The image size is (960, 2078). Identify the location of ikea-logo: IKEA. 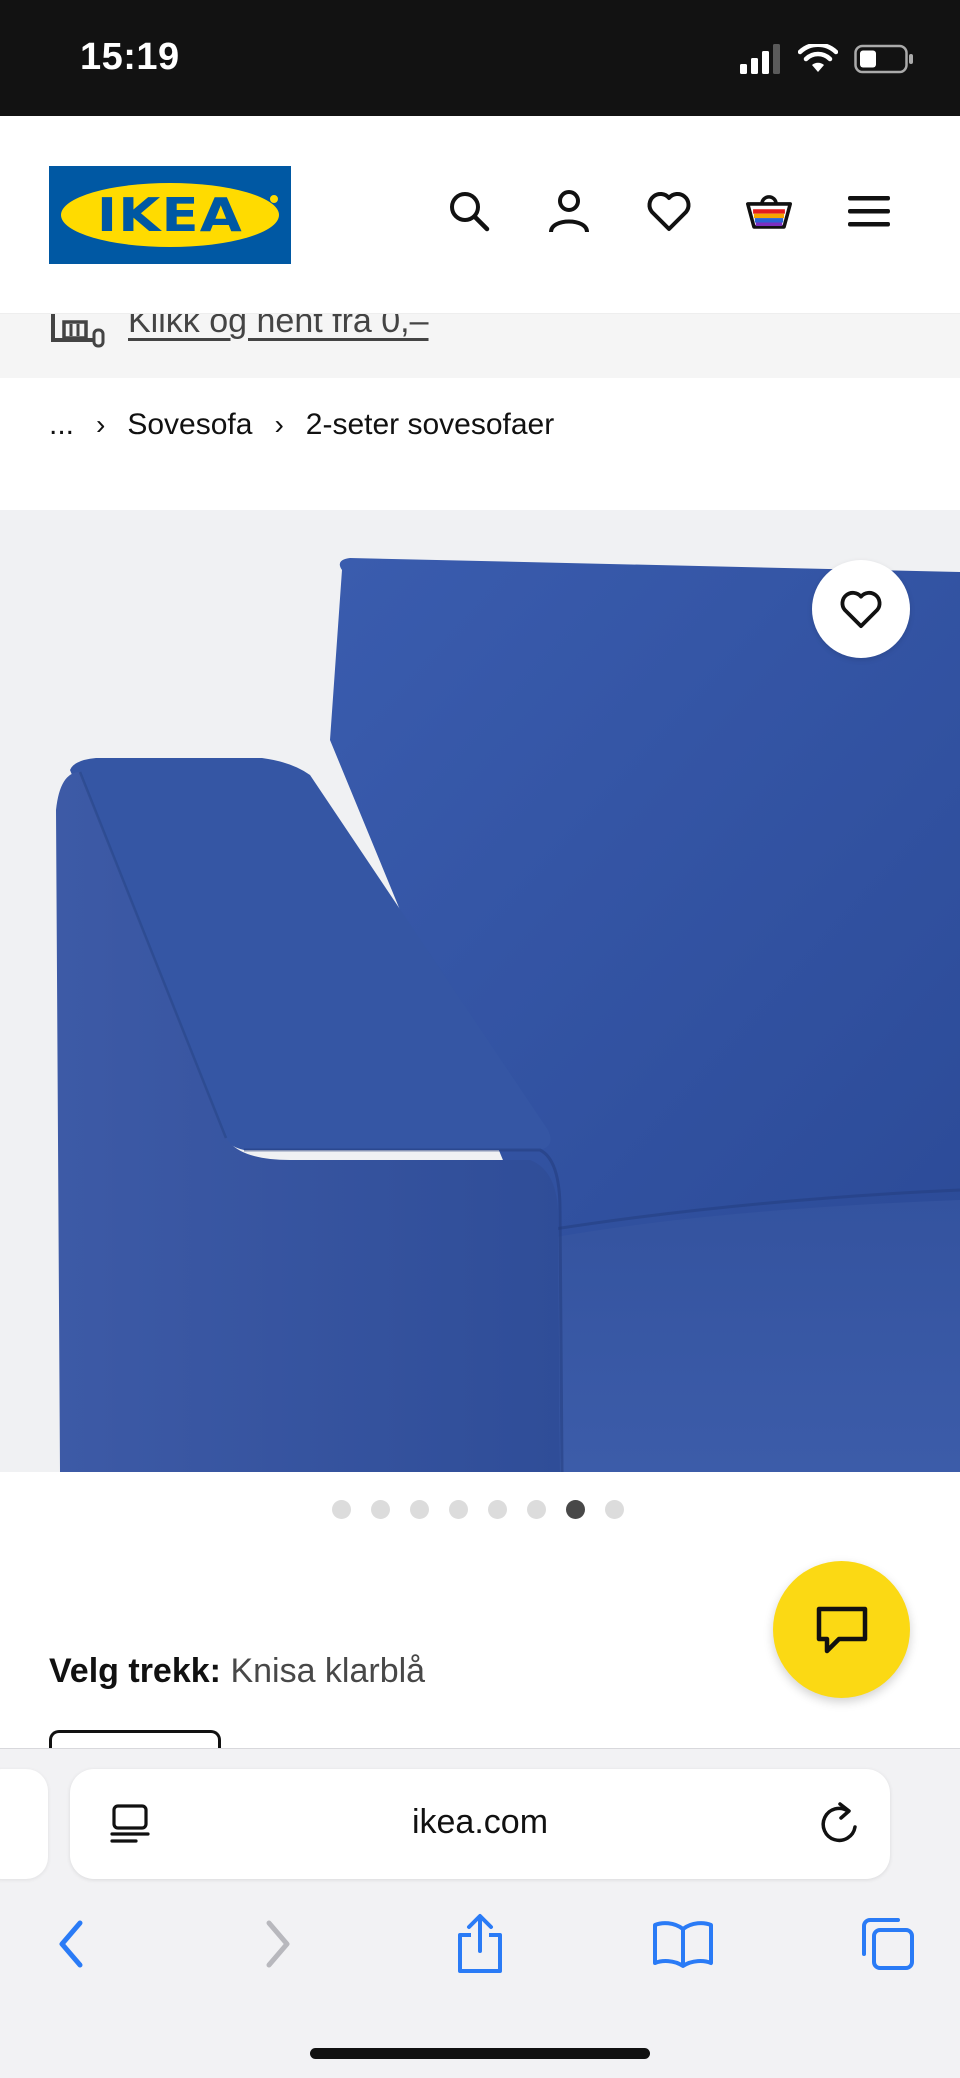
(170, 215).